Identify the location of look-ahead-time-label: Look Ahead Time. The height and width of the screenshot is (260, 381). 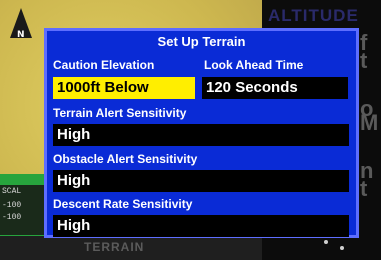
(254, 65).